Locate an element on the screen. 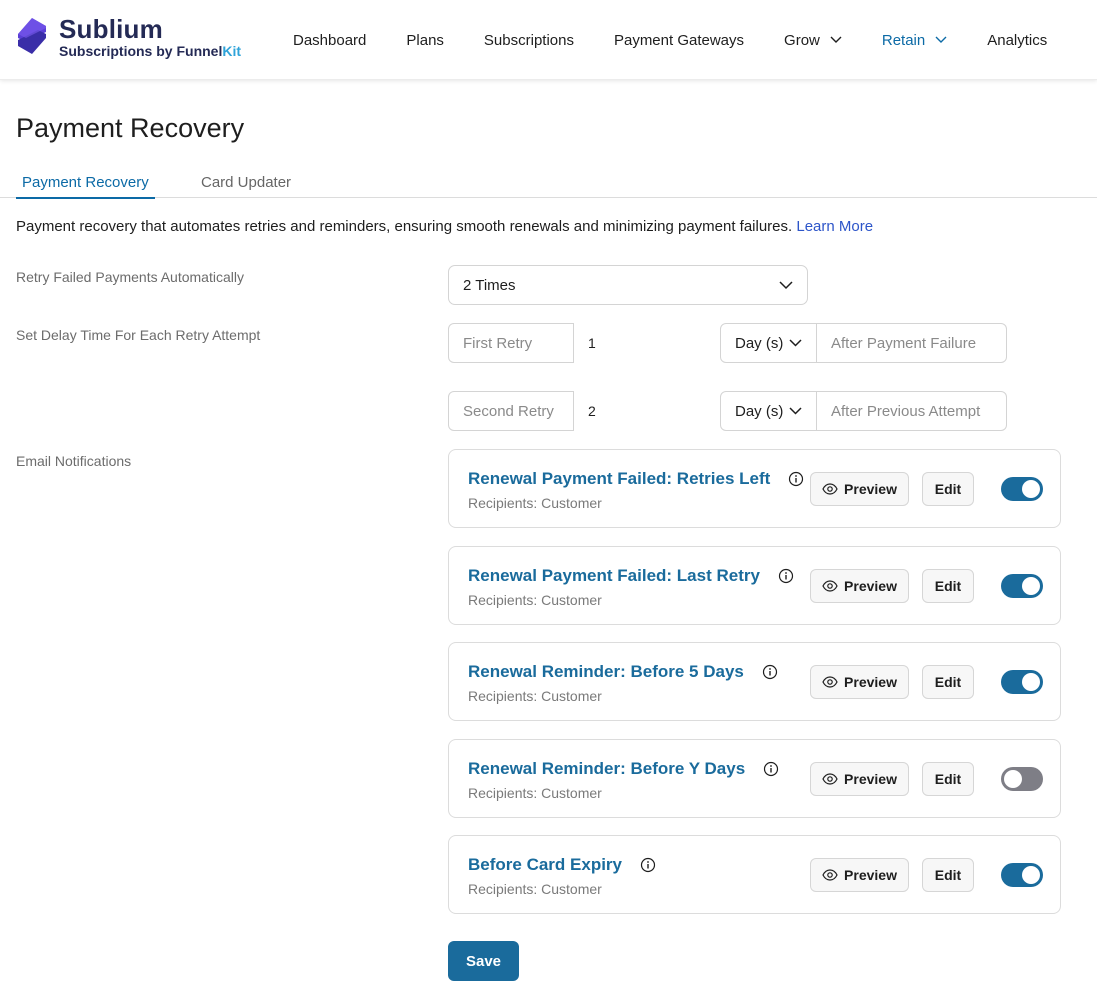  nav-plans-label: Plans is located at coordinates (425, 40).